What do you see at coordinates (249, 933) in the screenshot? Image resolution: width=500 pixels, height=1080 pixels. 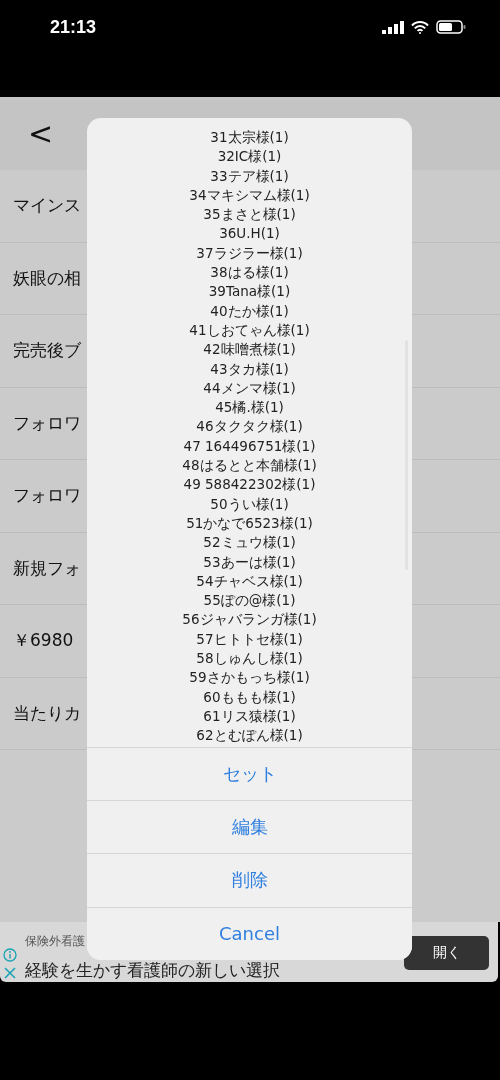 I see `sheet-action-button: Cancel` at bounding box center [249, 933].